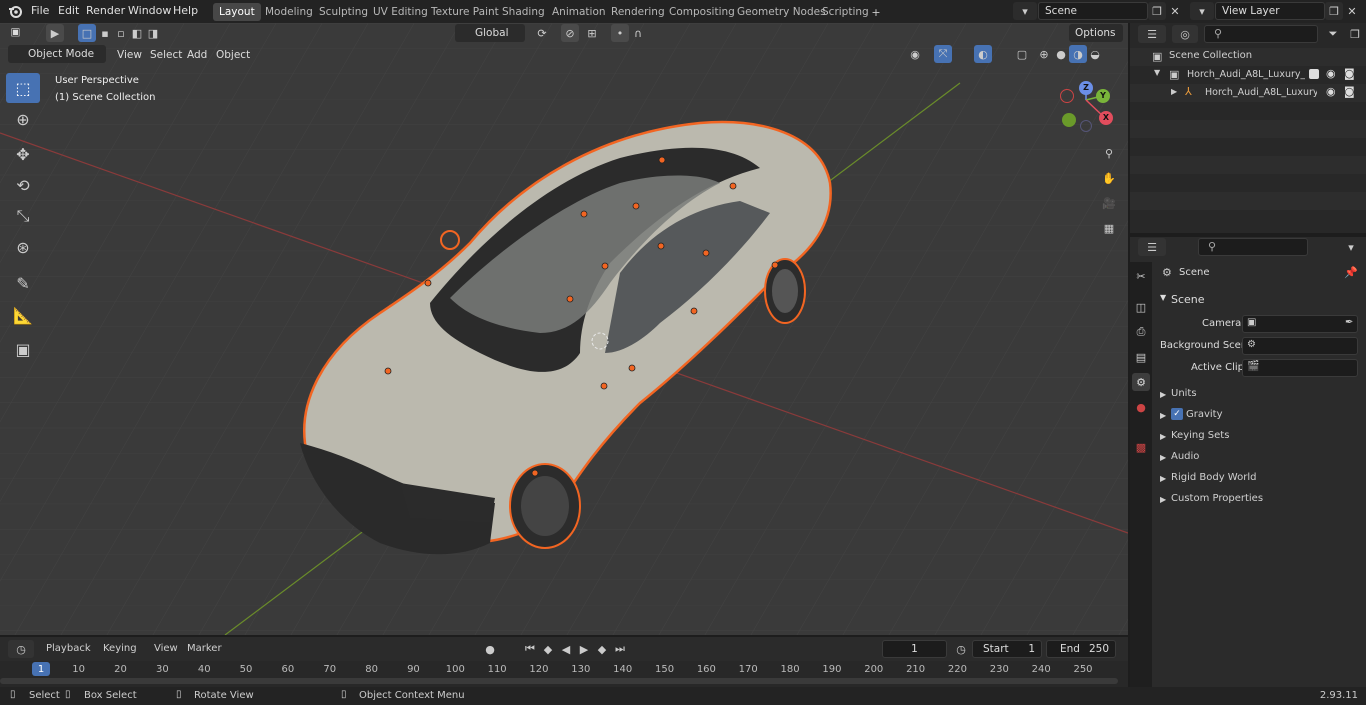  What do you see at coordinates (1141, 382) in the screenshot?
I see `scene-tab-icon: ⚙` at bounding box center [1141, 382].